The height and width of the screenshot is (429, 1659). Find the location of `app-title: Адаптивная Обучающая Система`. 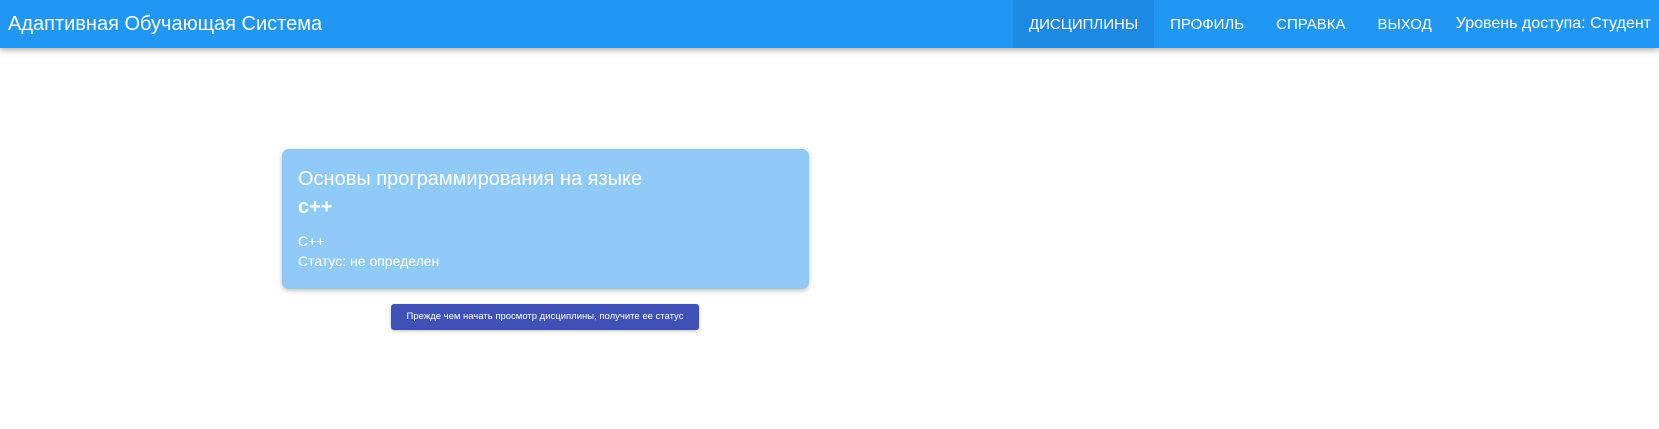

app-title: Адаптивная Обучающая Система is located at coordinates (165, 24).